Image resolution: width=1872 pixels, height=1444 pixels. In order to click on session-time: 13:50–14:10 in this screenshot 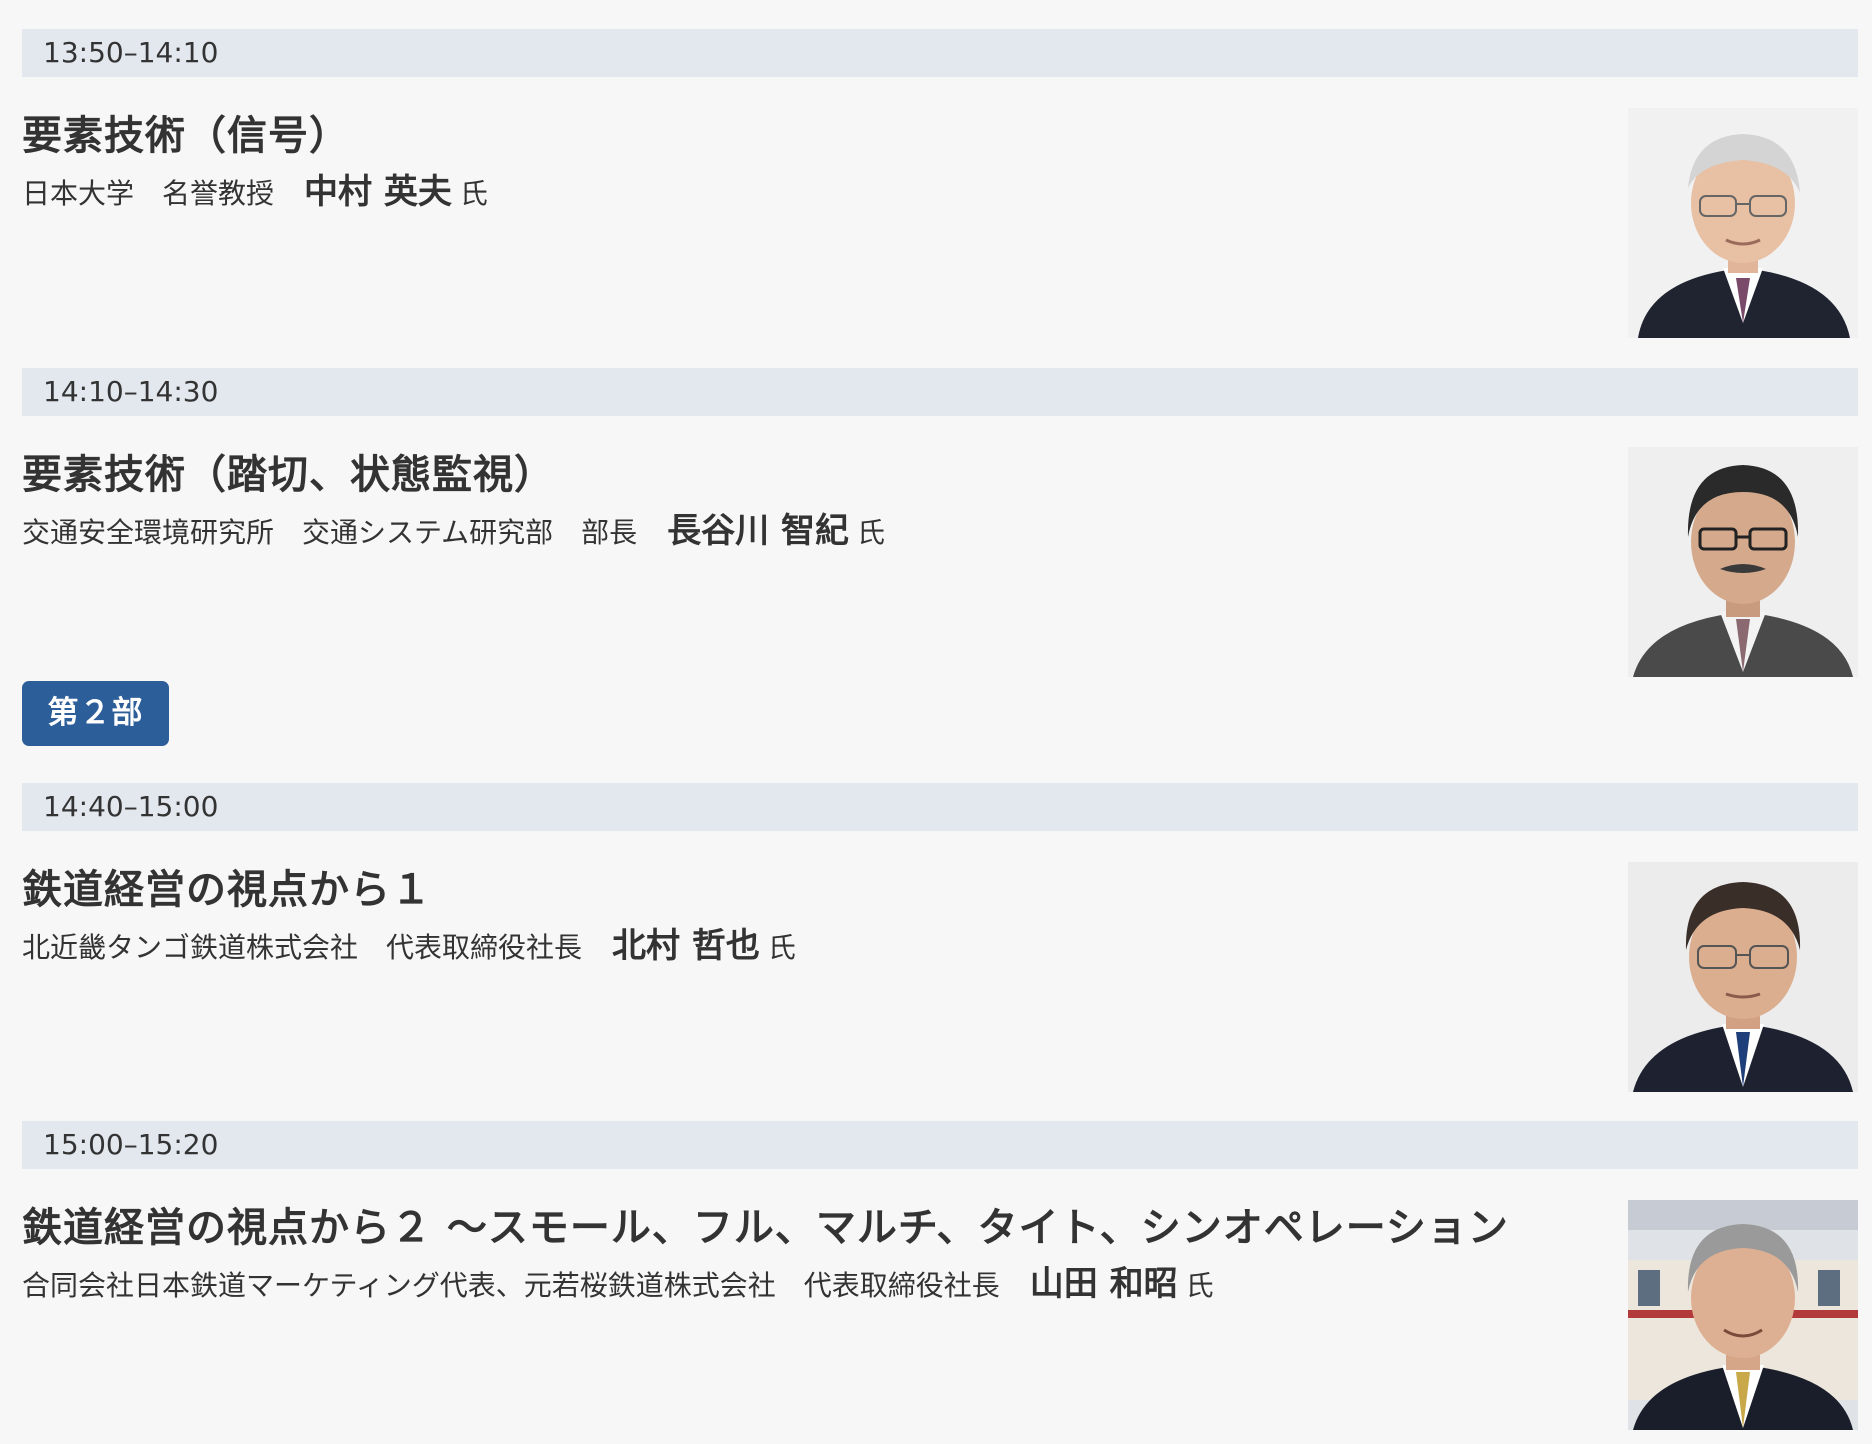, I will do `click(131, 52)`.